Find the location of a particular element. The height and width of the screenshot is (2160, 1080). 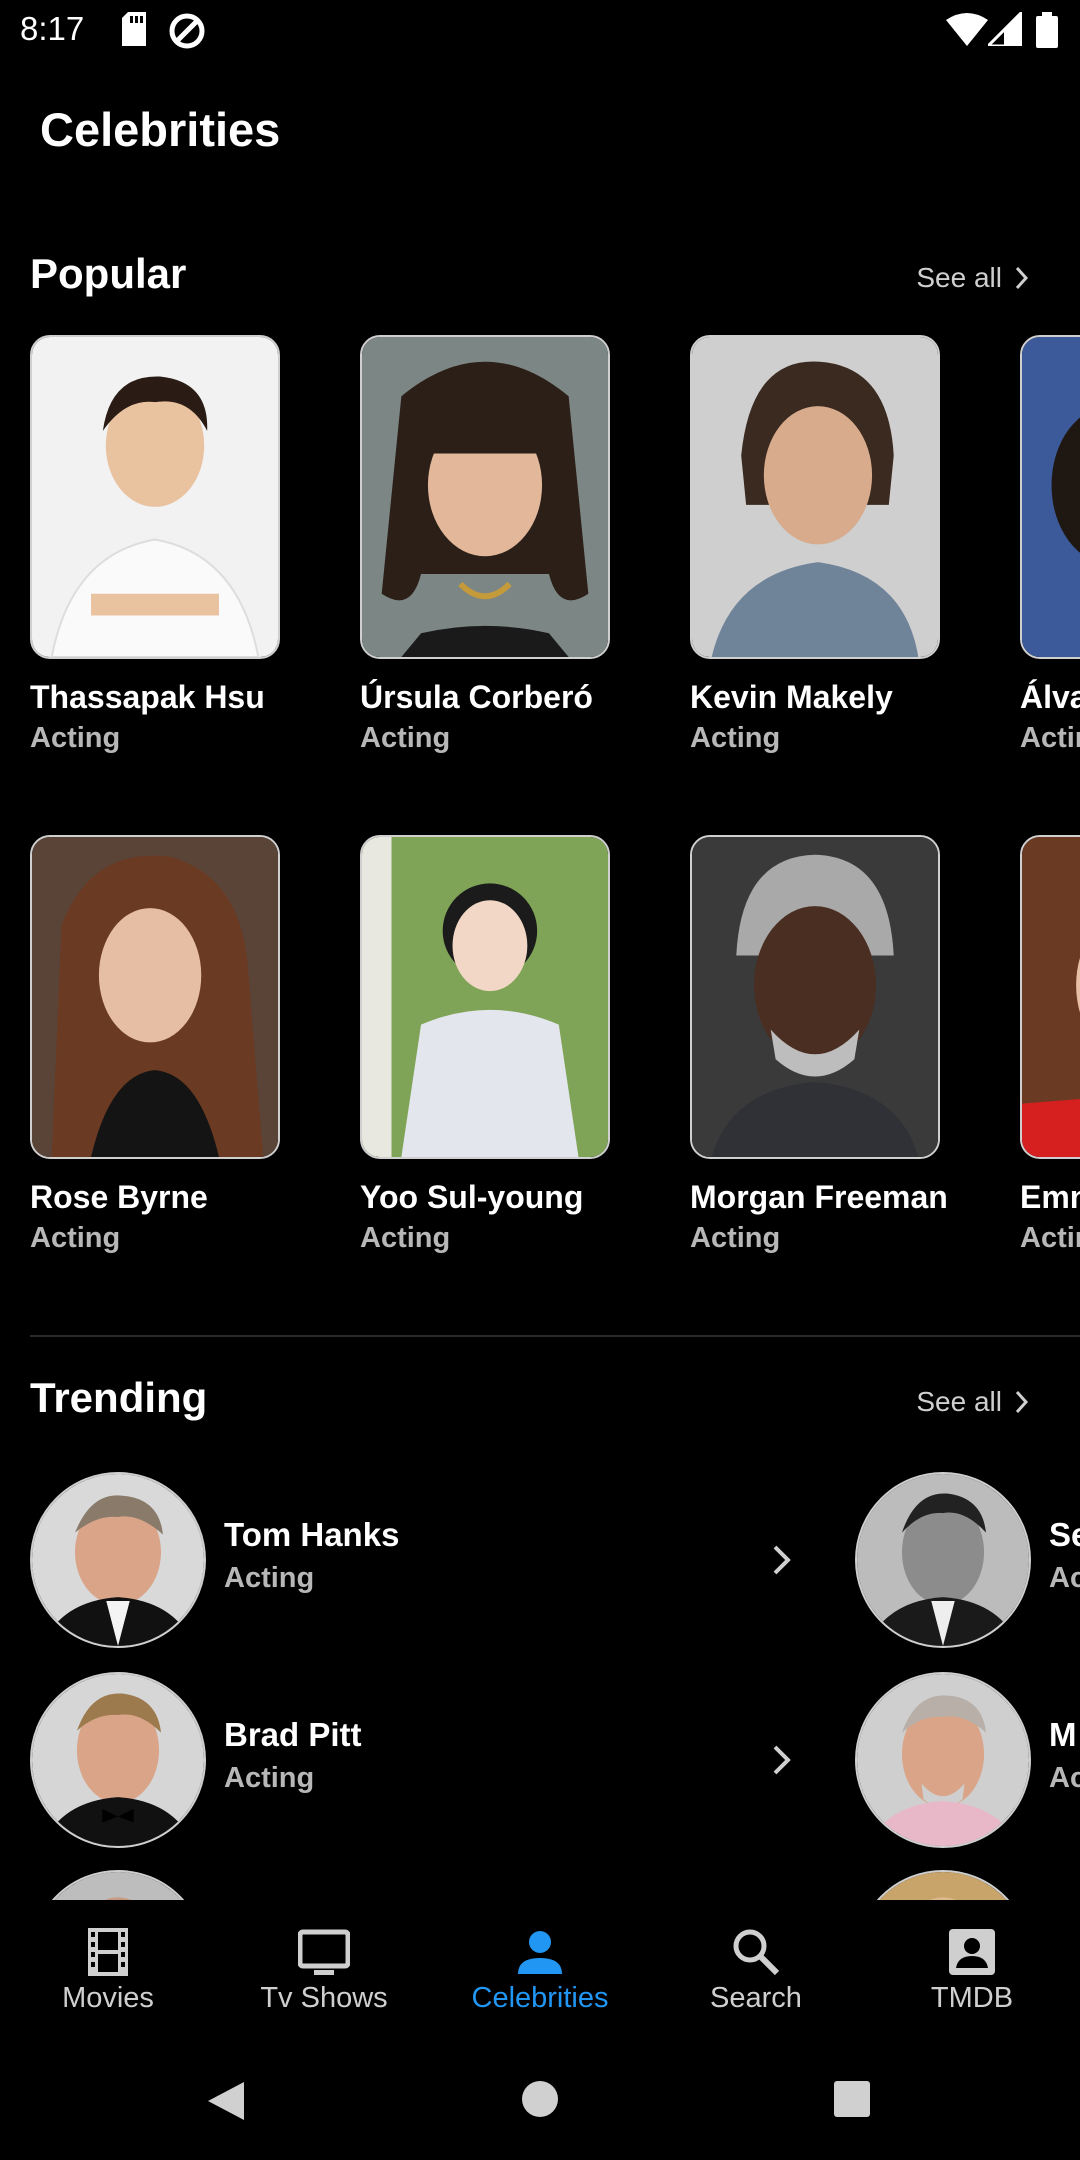

page-title: Celebrities is located at coordinates (160, 129).